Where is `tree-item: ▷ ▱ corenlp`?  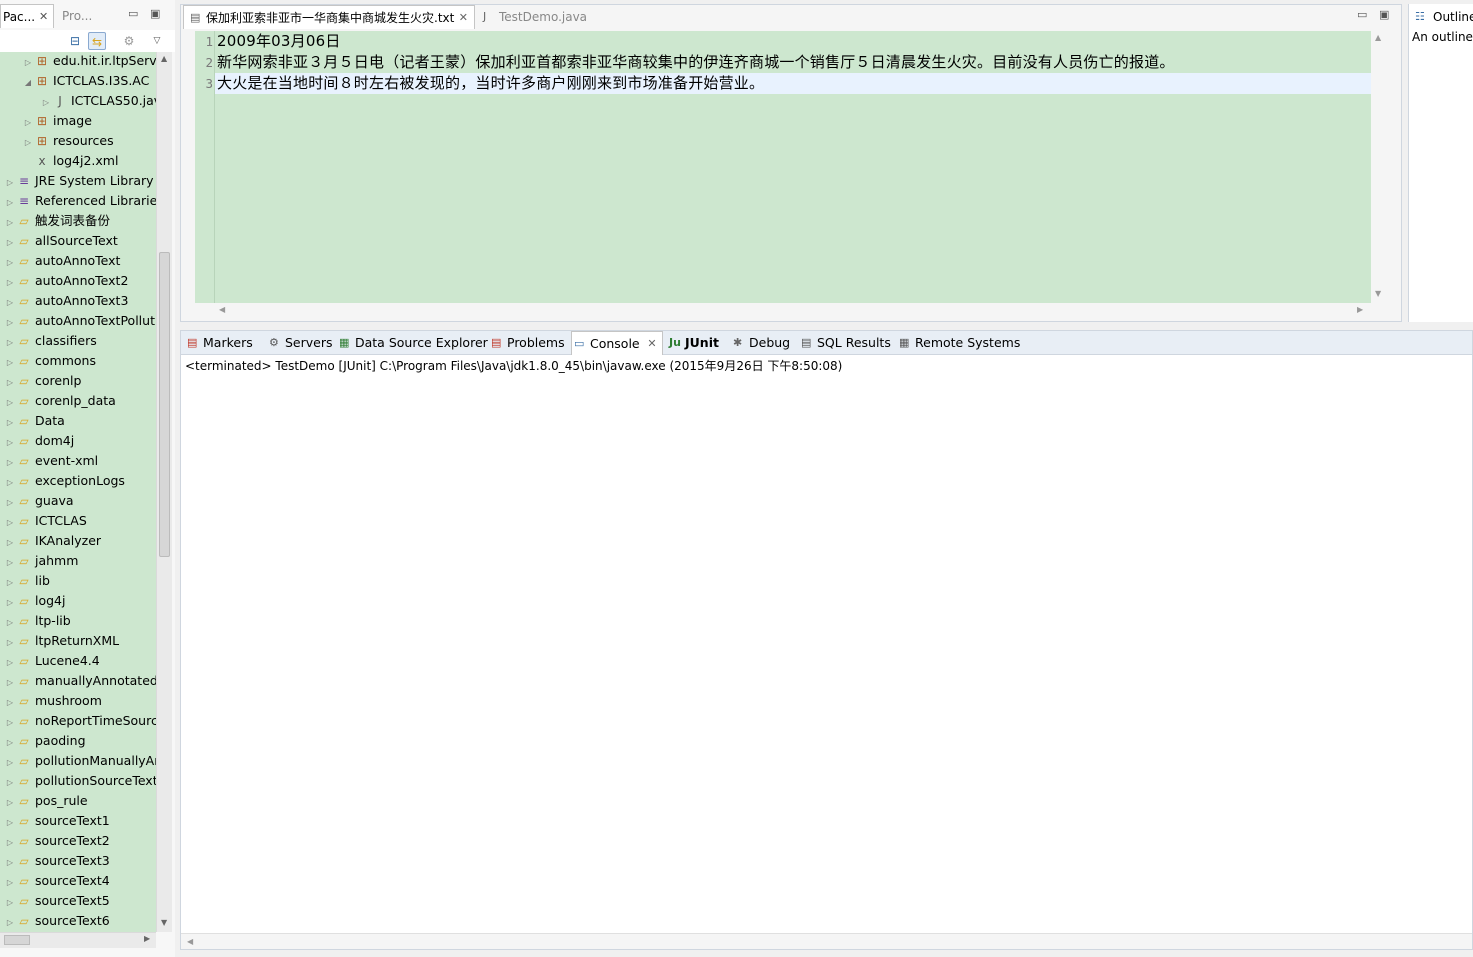 tree-item: ▷ ▱ corenlp is located at coordinates (42, 381).